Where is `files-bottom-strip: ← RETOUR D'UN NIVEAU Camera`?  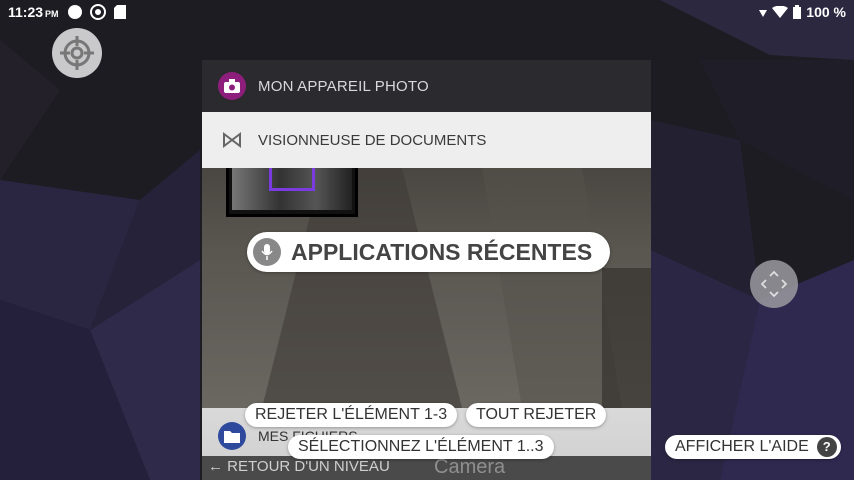 files-bottom-strip: ← RETOUR D'UN NIVEAU Camera is located at coordinates (426, 468).